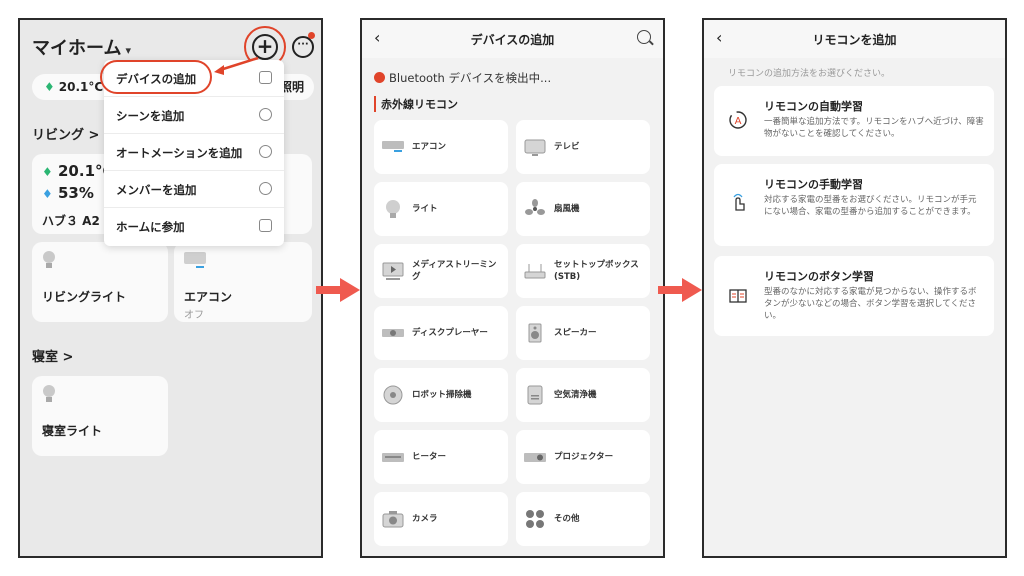  I want to click on device-card: カメラ, so click(441, 519).